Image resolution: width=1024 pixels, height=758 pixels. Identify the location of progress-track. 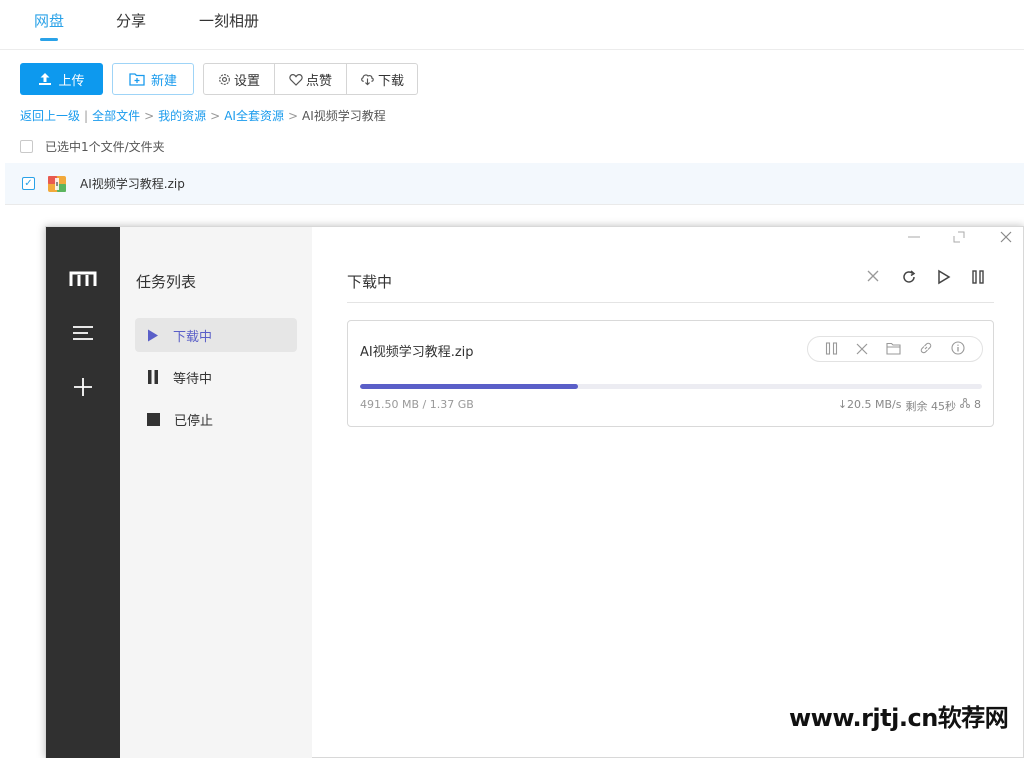
(671, 386).